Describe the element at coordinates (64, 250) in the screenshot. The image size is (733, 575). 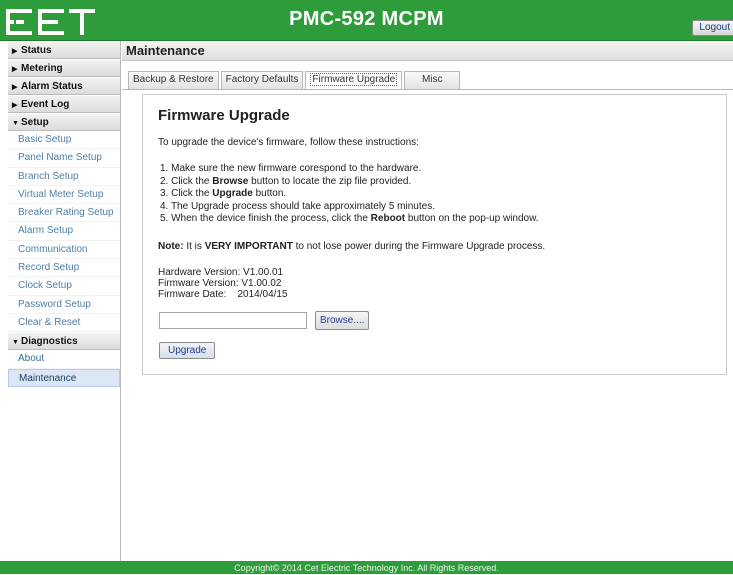
I see `sidebar-item-communication: Communication` at that location.